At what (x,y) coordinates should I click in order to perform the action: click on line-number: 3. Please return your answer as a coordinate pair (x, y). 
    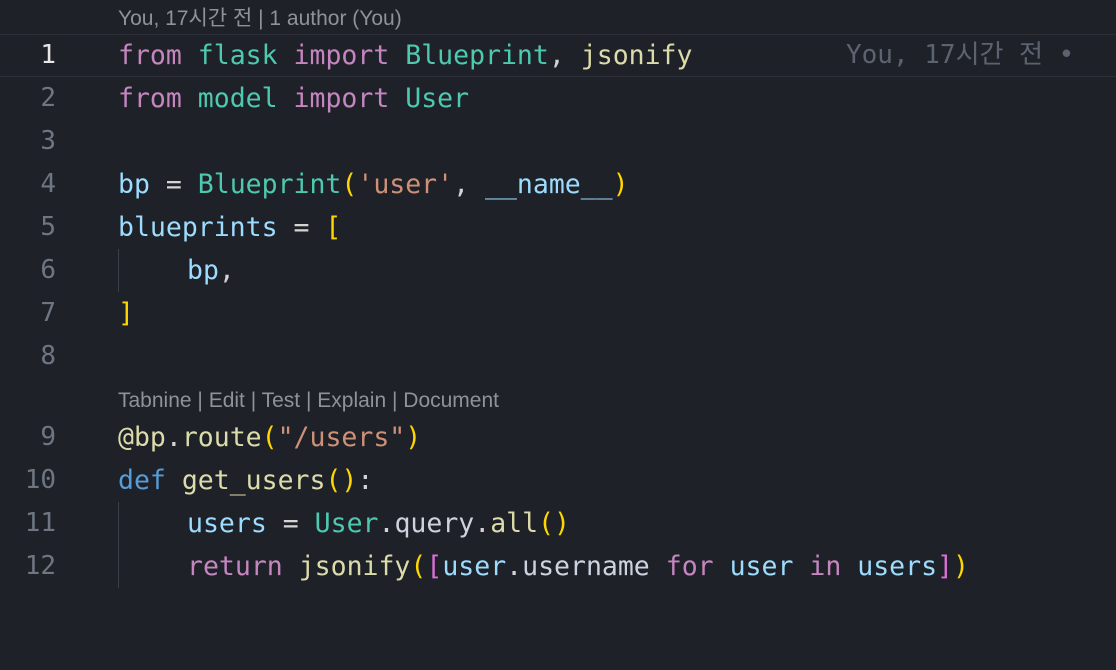
    Looking at the image, I should click on (28, 141).